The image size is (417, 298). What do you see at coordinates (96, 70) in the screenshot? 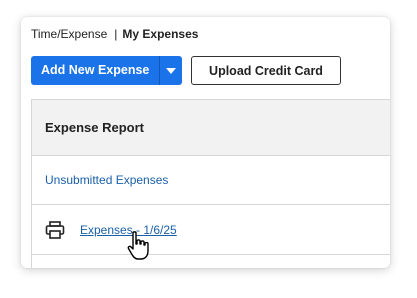
I see `add-new-expense-button: Add New Expense` at bounding box center [96, 70].